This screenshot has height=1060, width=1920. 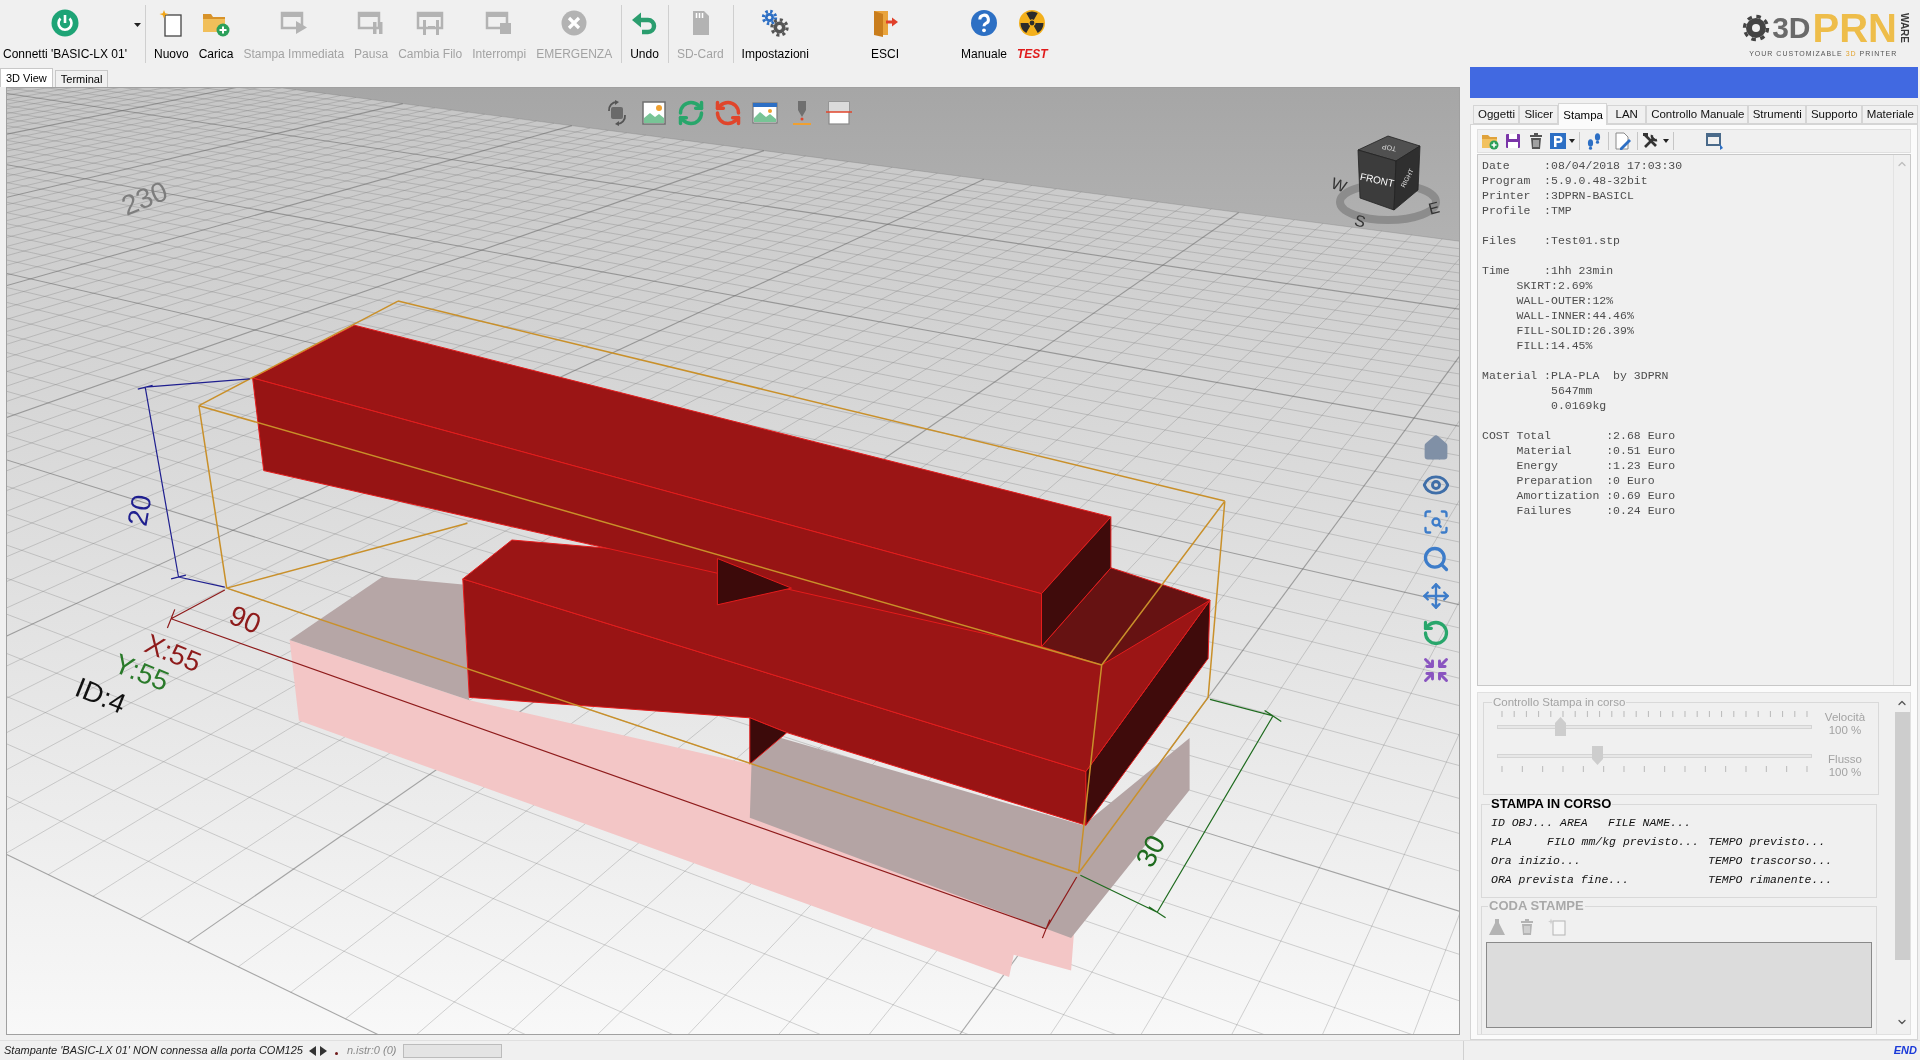 What do you see at coordinates (499, 23) in the screenshot?
I see `window-stop-icon` at bounding box center [499, 23].